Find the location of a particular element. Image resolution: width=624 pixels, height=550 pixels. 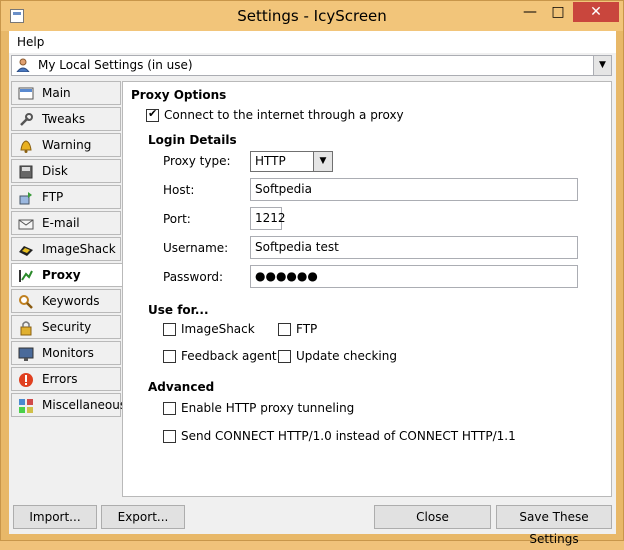

username-value: Softpedia test is located at coordinates (297, 247).